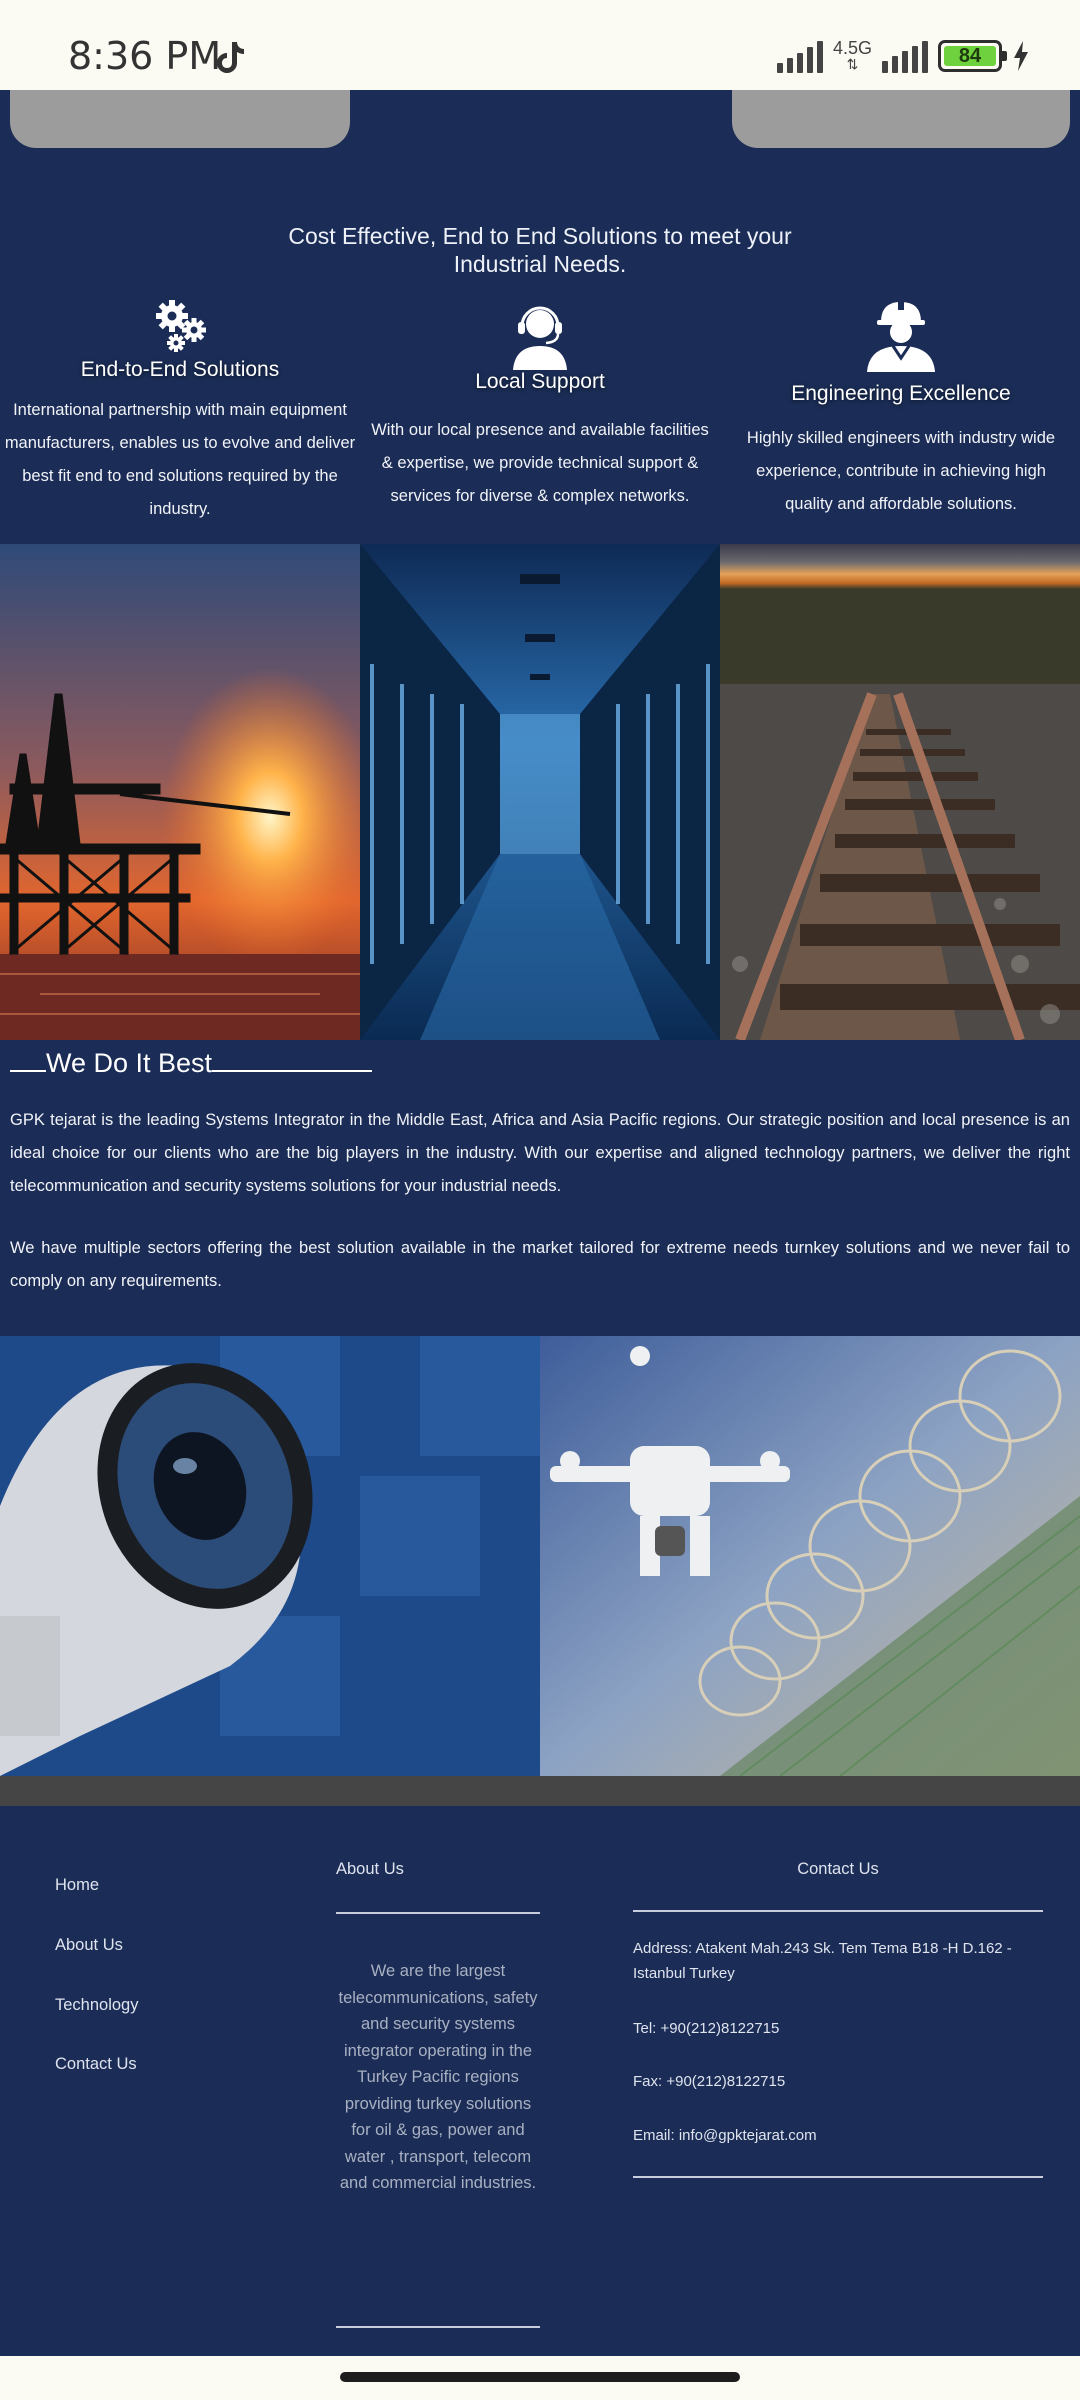 This screenshot has width=1080, height=2400. What do you see at coordinates (180, 369) in the screenshot?
I see `feature-title: End-to-End Solutions` at bounding box center [180, 369].